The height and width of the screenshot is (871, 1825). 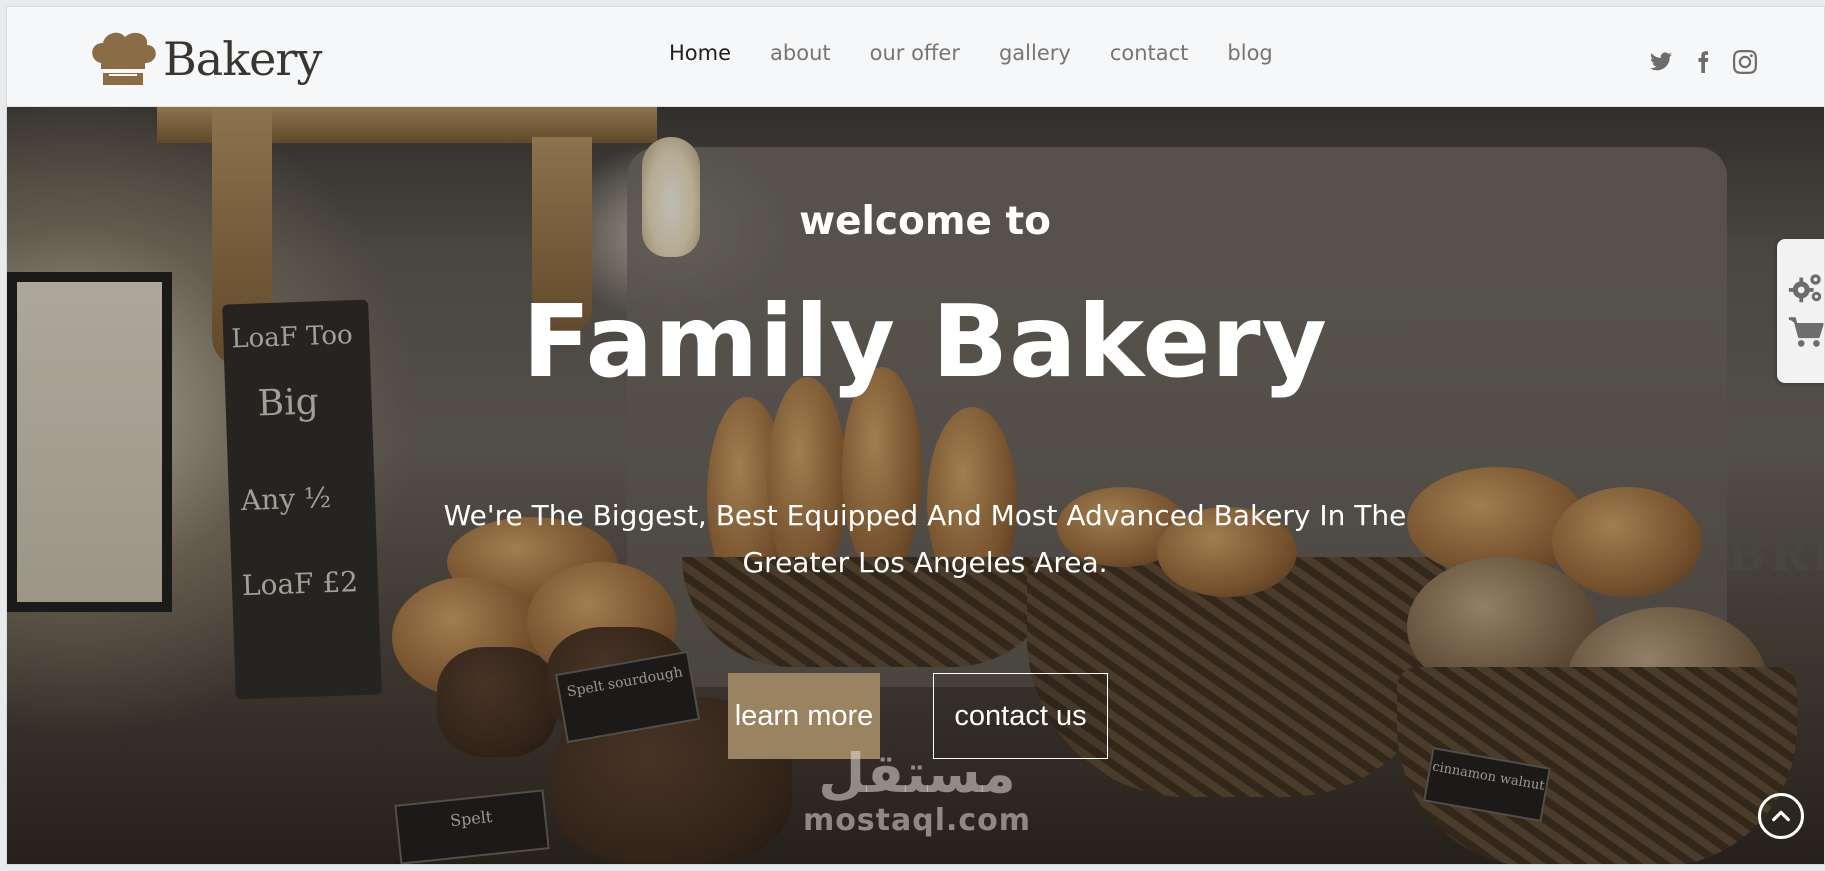 What do you see at coordinates (800, 53) in the screenshot?
I see `nav-about: about` at bounding box center [800, 53].